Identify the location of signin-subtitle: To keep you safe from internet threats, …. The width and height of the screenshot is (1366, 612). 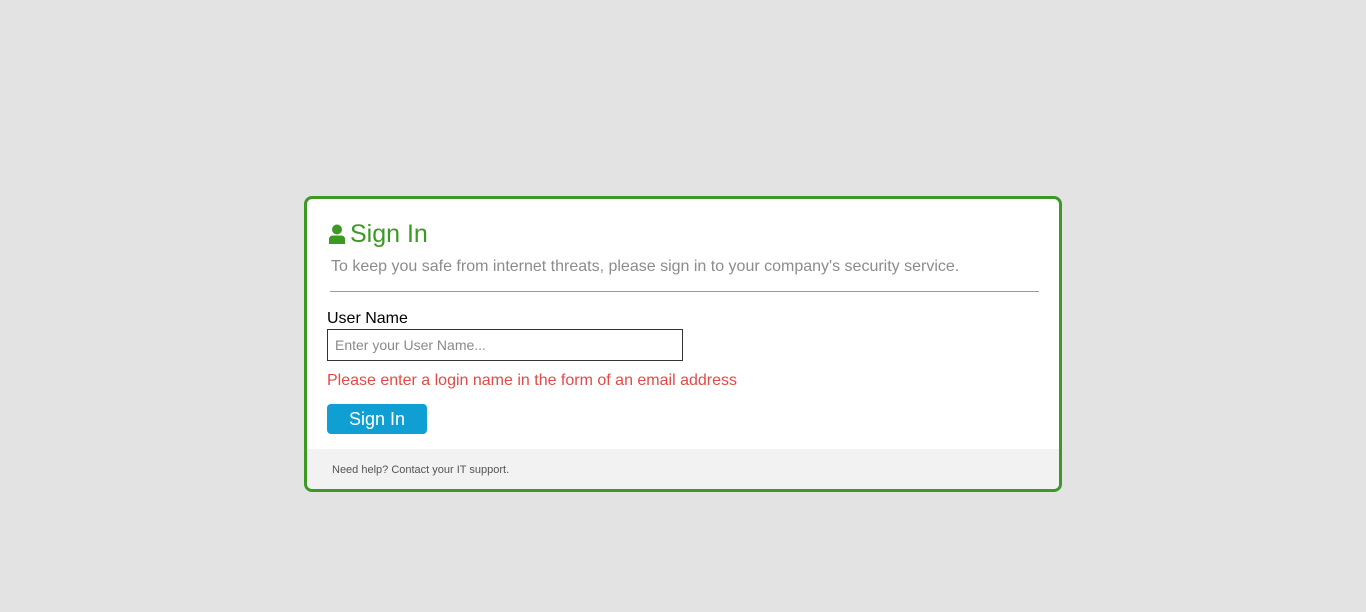
(645, 266).